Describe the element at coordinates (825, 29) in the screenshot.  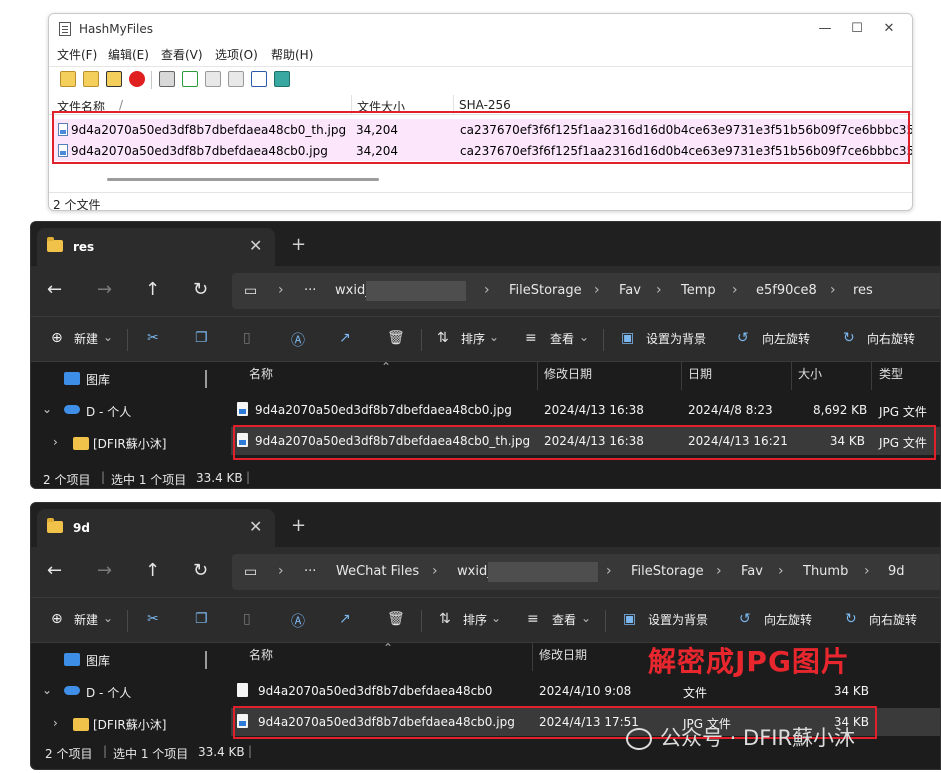
I see `minimize-button: —` at that location.